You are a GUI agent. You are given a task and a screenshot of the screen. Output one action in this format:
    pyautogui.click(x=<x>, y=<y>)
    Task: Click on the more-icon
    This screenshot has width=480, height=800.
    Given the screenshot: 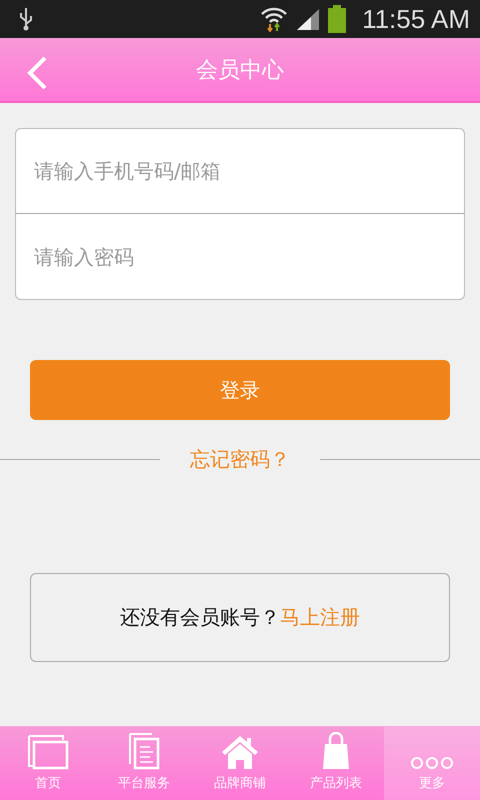 What is the action you would take?
    pyautogui.click(x=432, y=763)
    